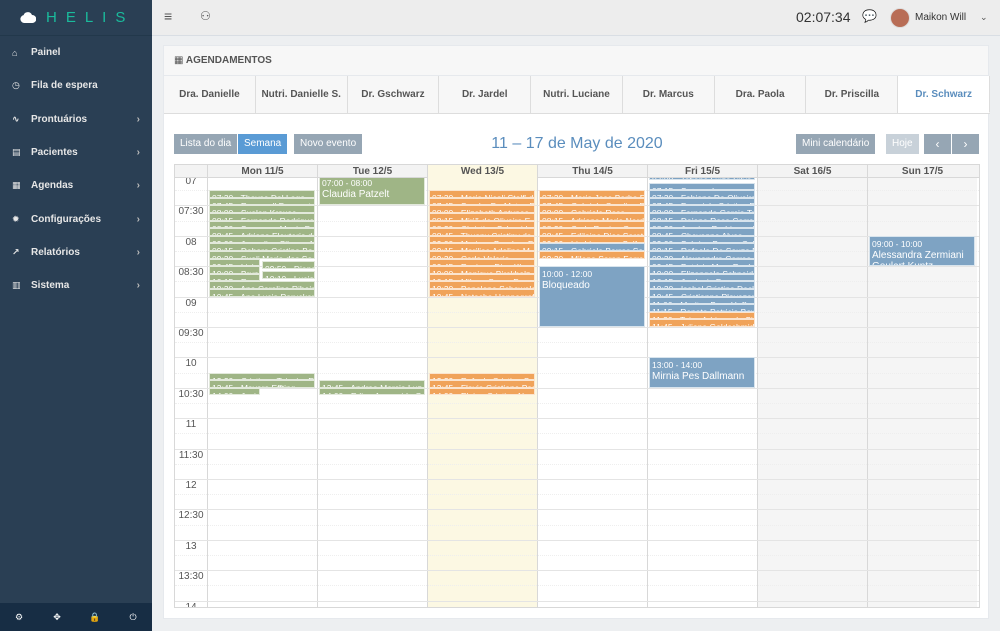 The image size is (1000, 631). What do you see at coordinates (288, 275) in the screenshot?
I see `event: 10:10 - Lucia` at bounding box center [288, 275].